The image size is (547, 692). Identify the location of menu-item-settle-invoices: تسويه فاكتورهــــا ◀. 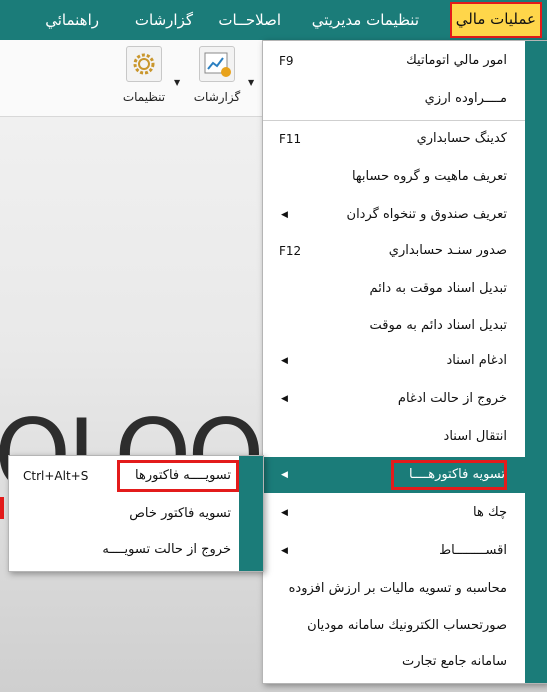
(405, 475).